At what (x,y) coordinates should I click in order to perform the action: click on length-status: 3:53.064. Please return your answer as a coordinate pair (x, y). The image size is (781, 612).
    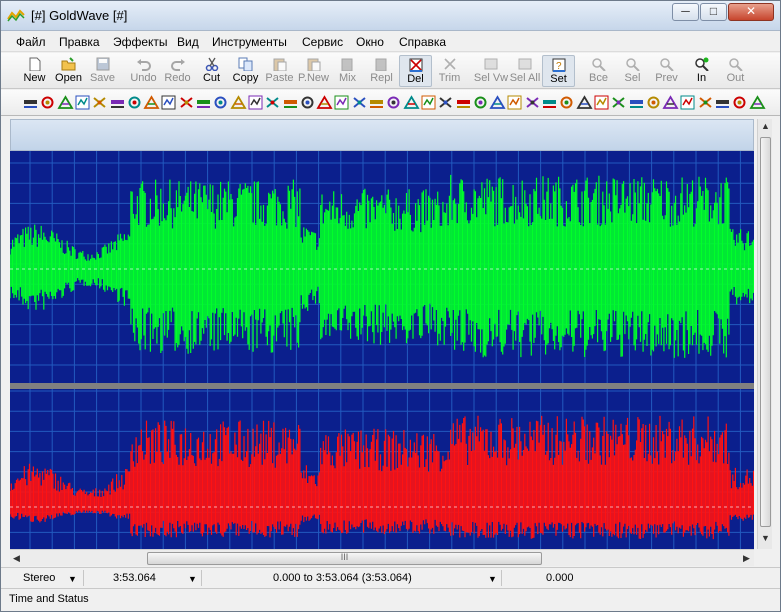
    Looking at the image, I should click on (134, 578).